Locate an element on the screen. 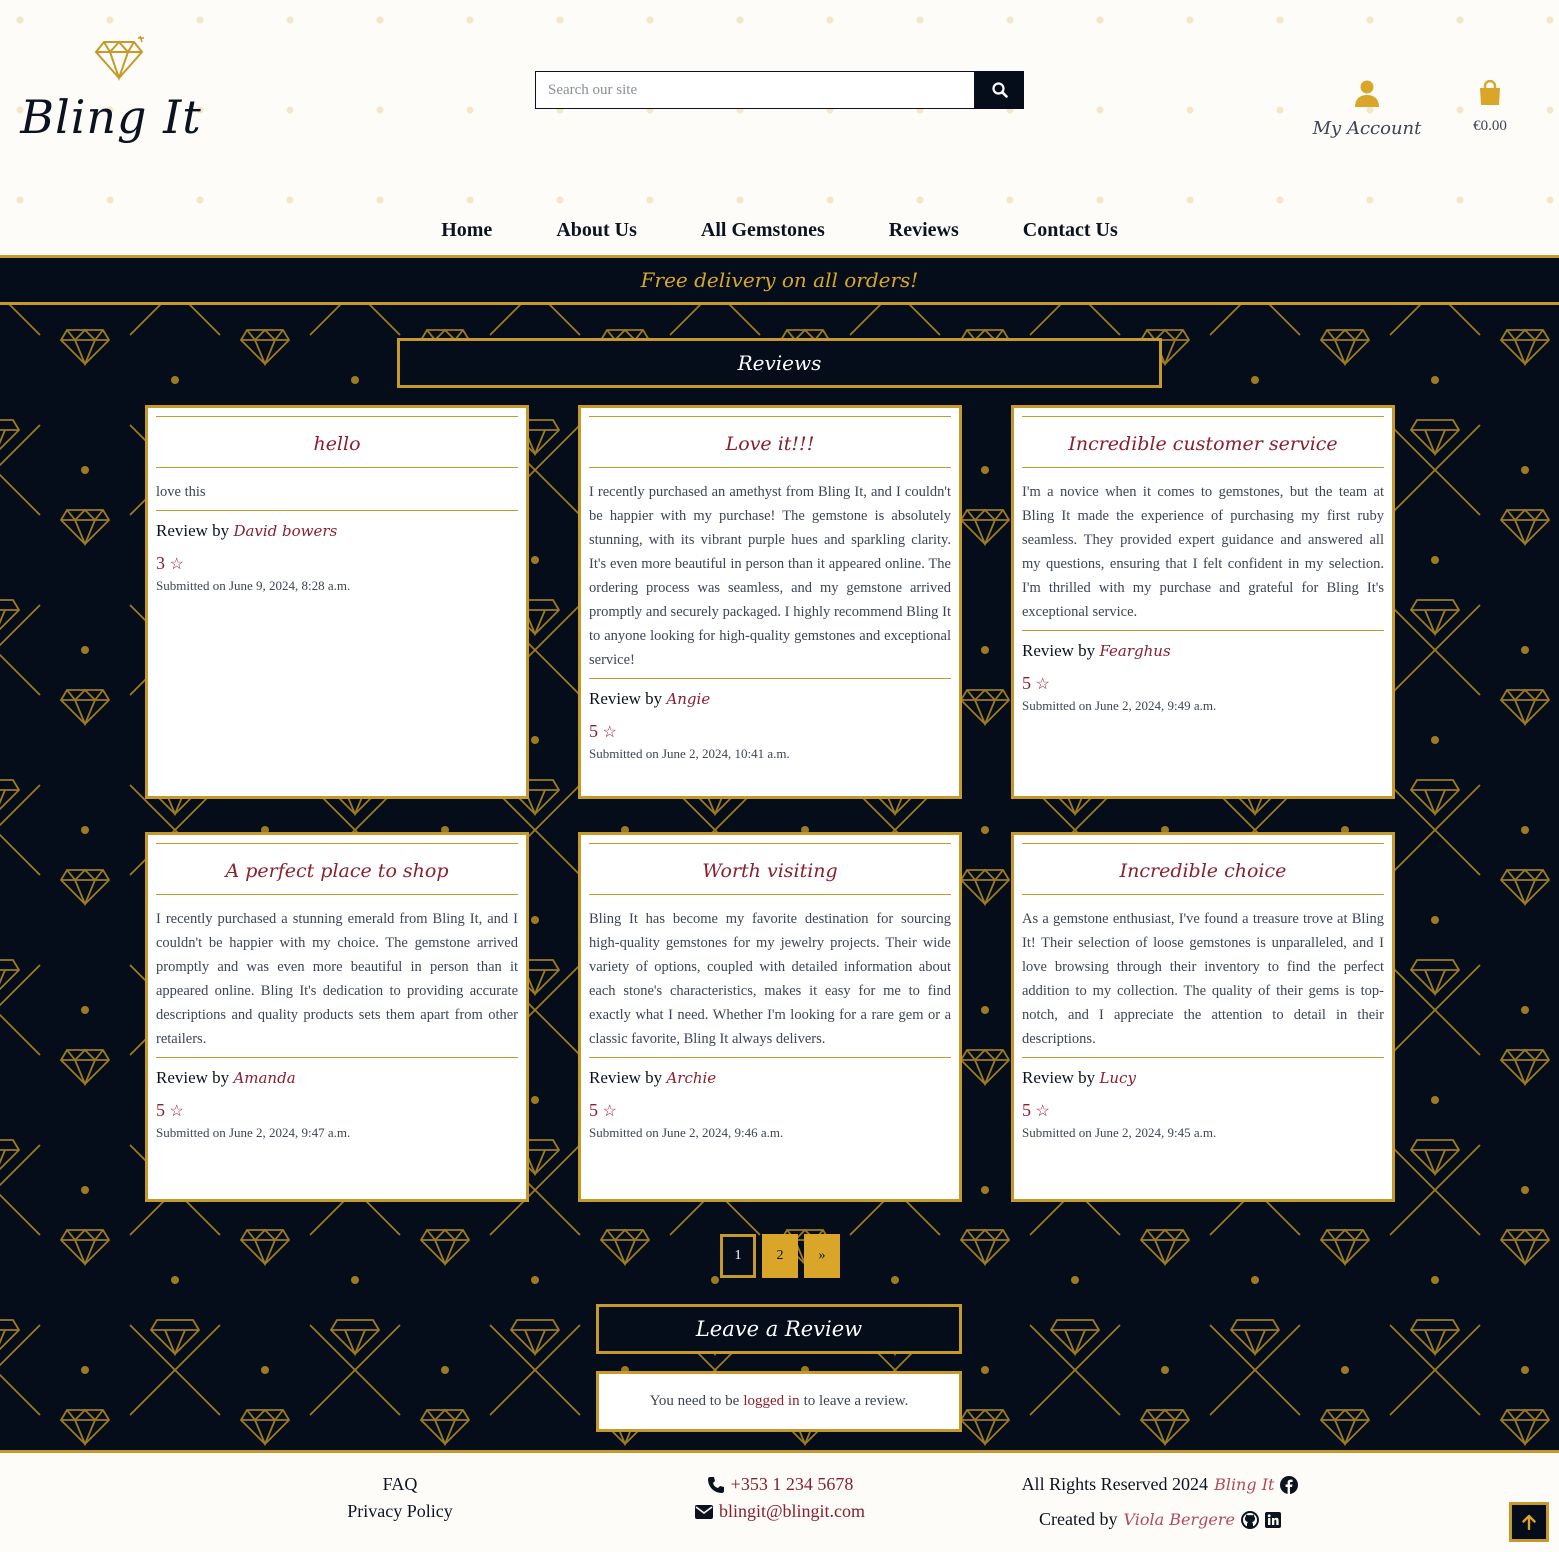 This screenshot has width=1559, height=1552. review-author: Lucy is located at coordinates (1117, 1078).